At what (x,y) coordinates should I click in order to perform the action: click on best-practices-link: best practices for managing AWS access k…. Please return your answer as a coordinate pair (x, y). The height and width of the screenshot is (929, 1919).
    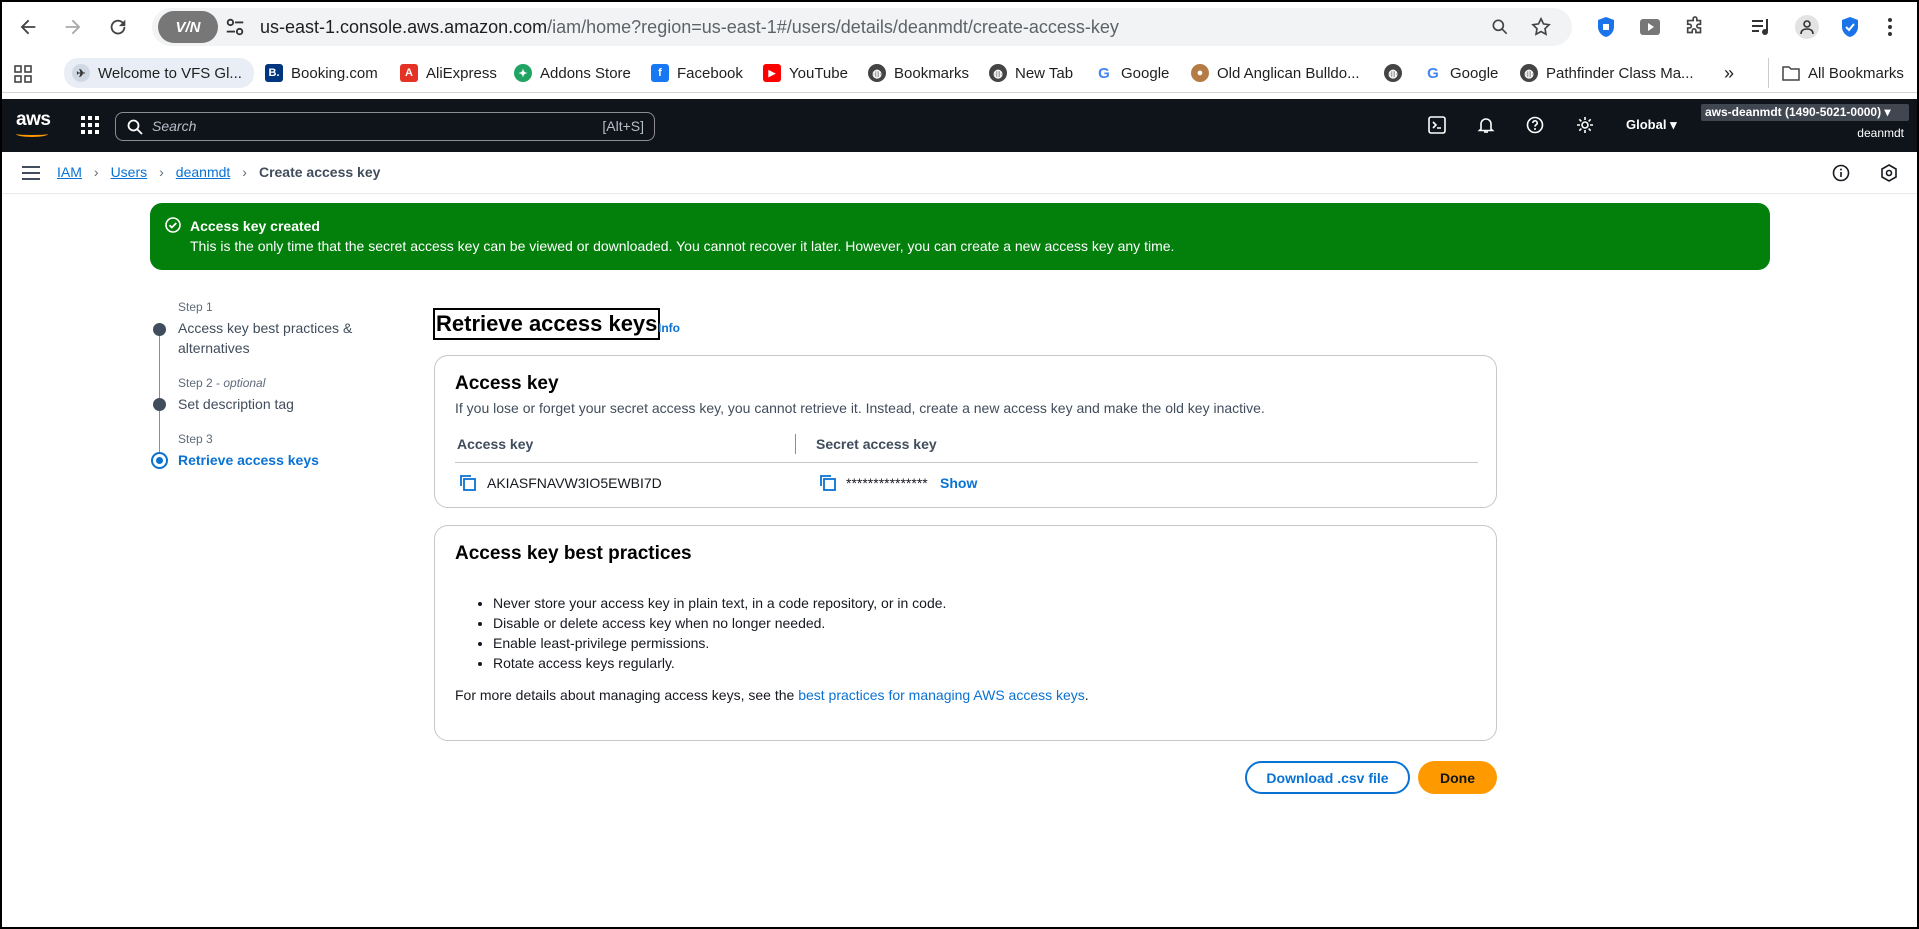
    Looking at the image, I should click on (941, 695).